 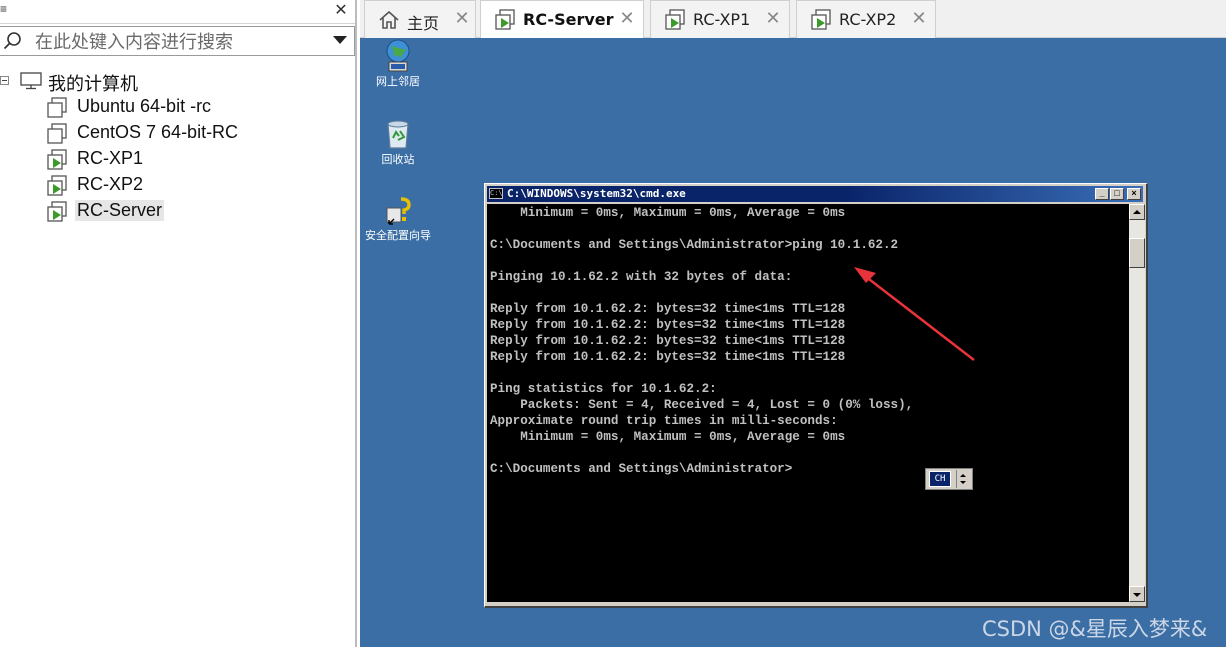 I want to click on tree-item-rc-xp2: RC-XP2, so click(x=196, y=185).